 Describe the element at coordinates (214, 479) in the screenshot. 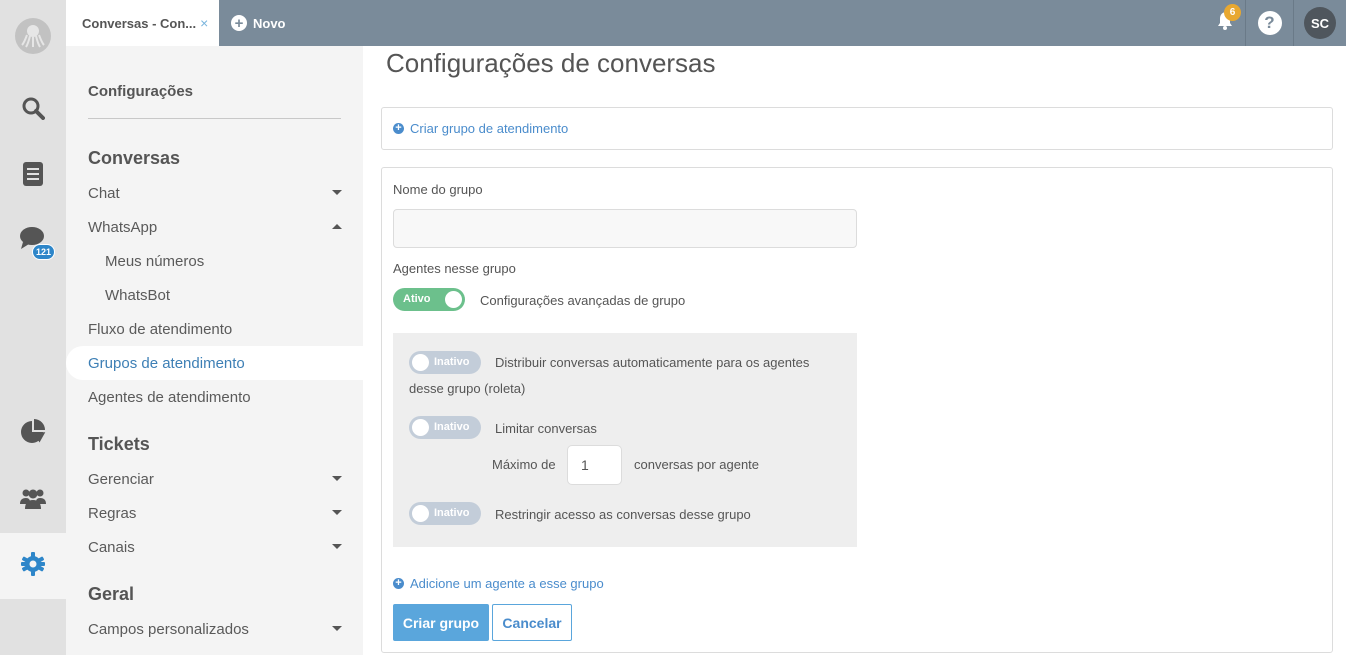

I see `sidebar-item-gerenciar: Gerenciar` at that location.